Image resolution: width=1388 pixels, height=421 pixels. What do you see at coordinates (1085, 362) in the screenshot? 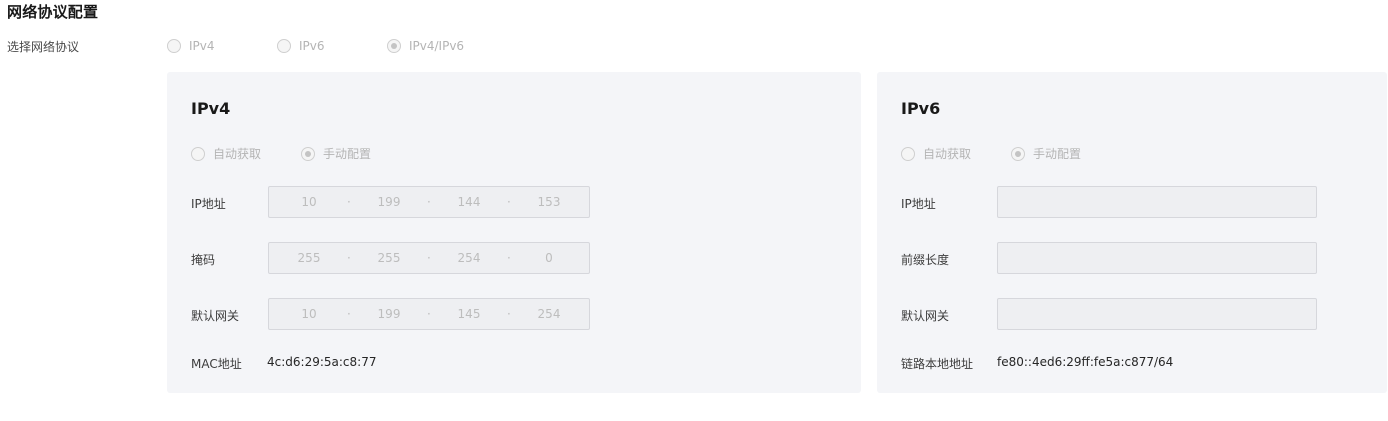
I see `ipv6-link-local-value: fe80::4ed6:29ff:fe5a:c877/64` at bounding box center [1085, 362].